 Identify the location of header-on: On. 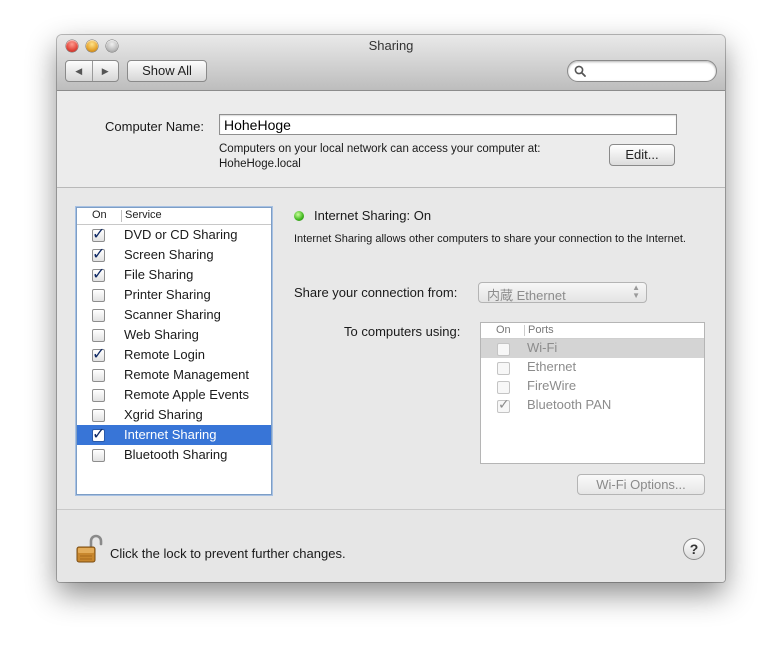
(99, 215).